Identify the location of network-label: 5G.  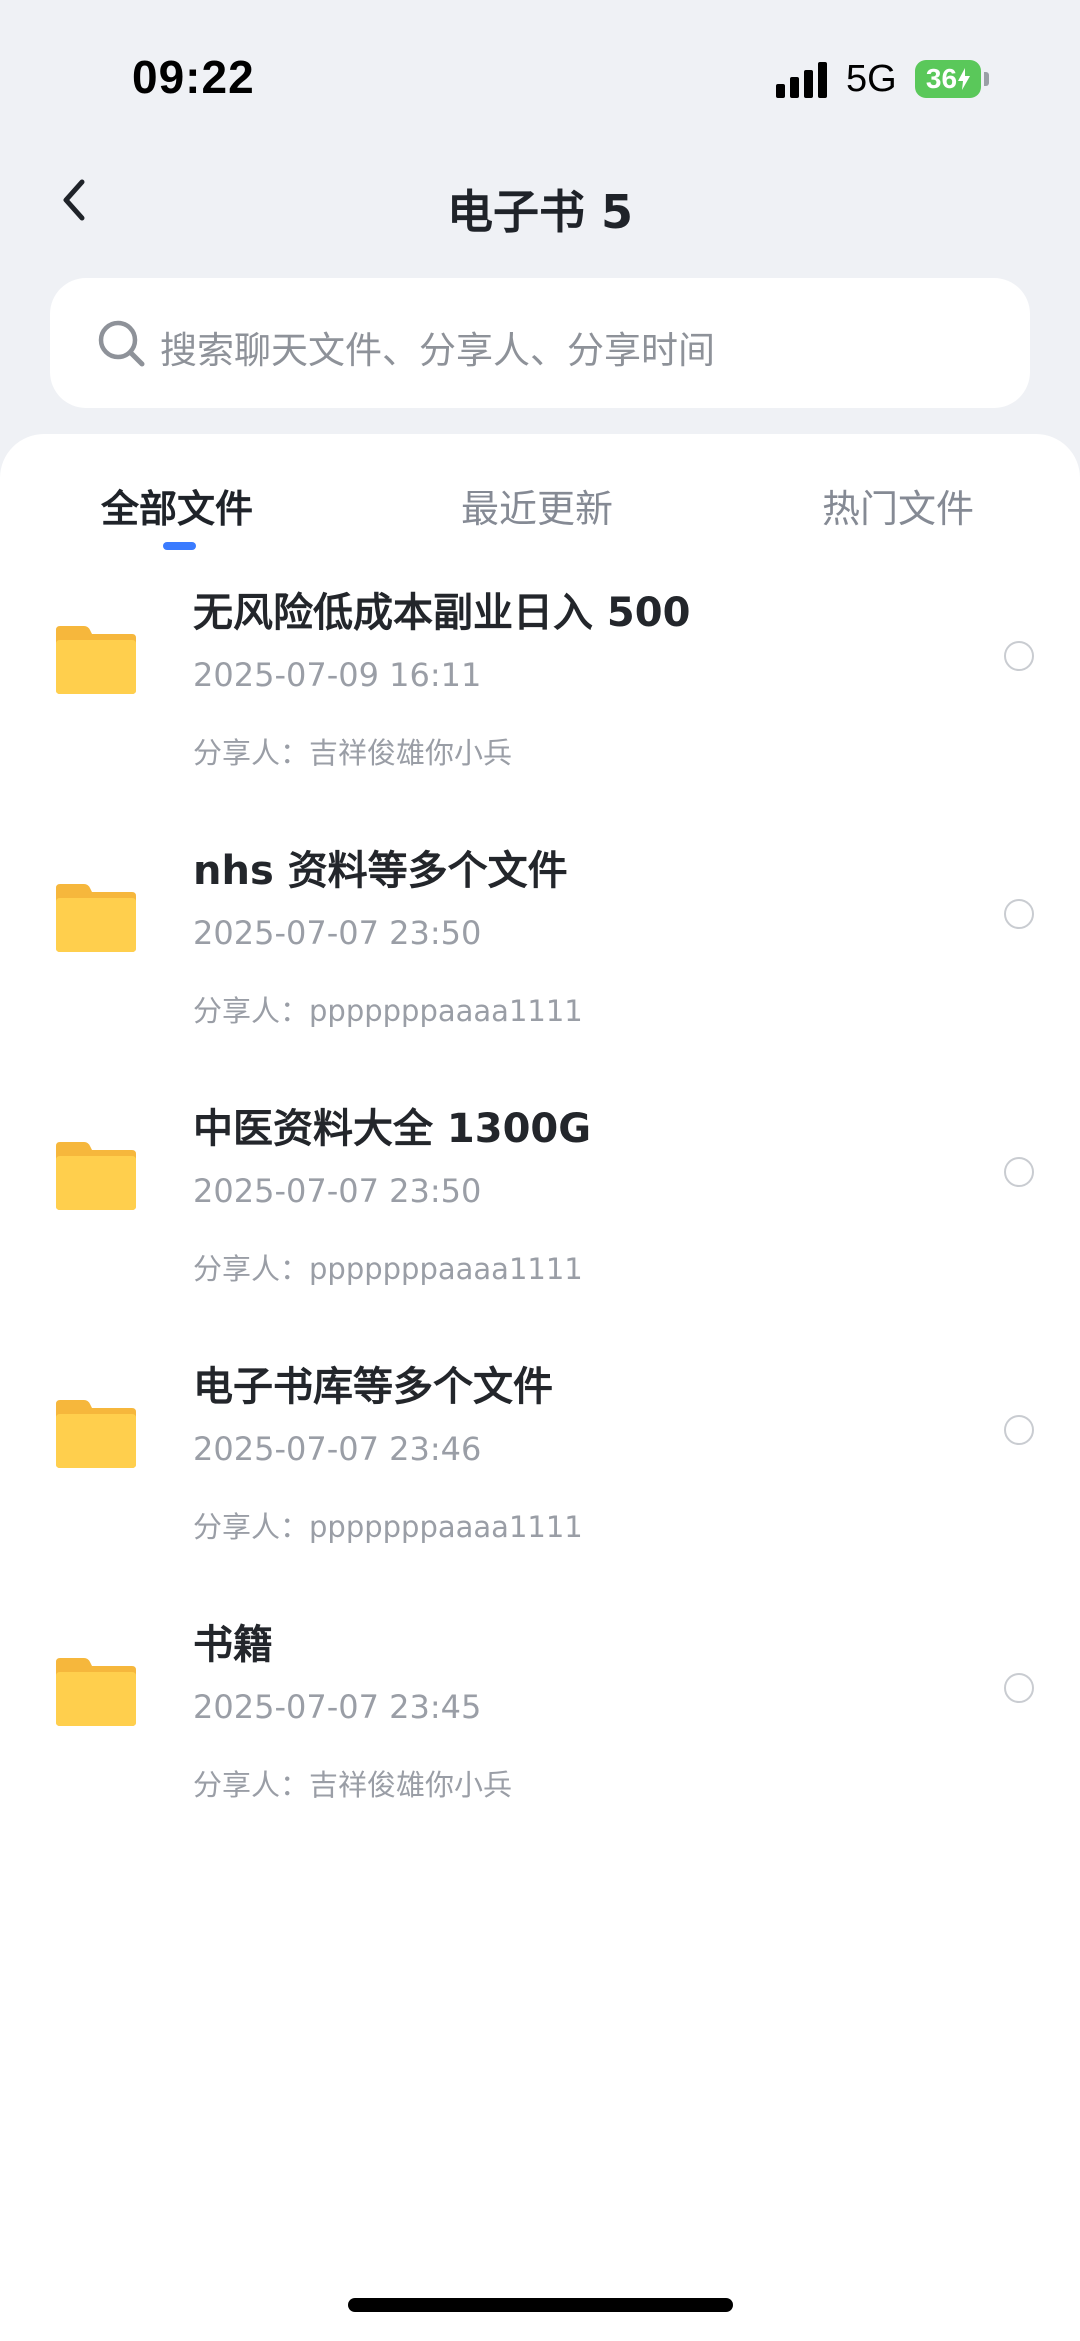
(871, 79).